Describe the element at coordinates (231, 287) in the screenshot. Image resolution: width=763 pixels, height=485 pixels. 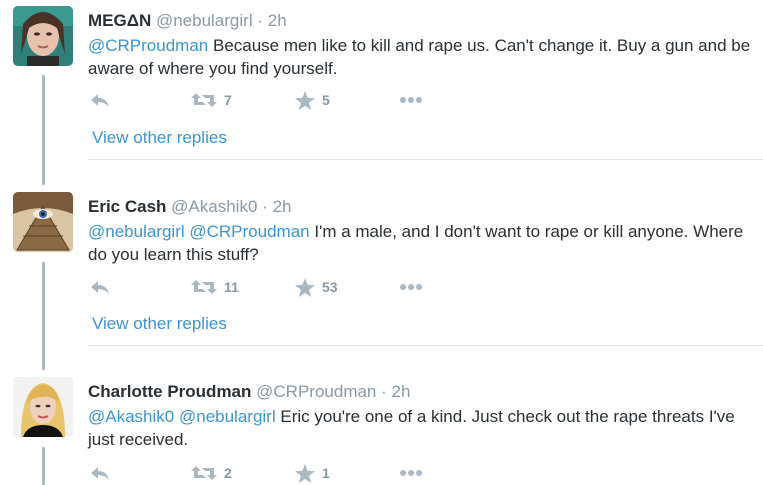
I see `retweet-count: 11` at that location.